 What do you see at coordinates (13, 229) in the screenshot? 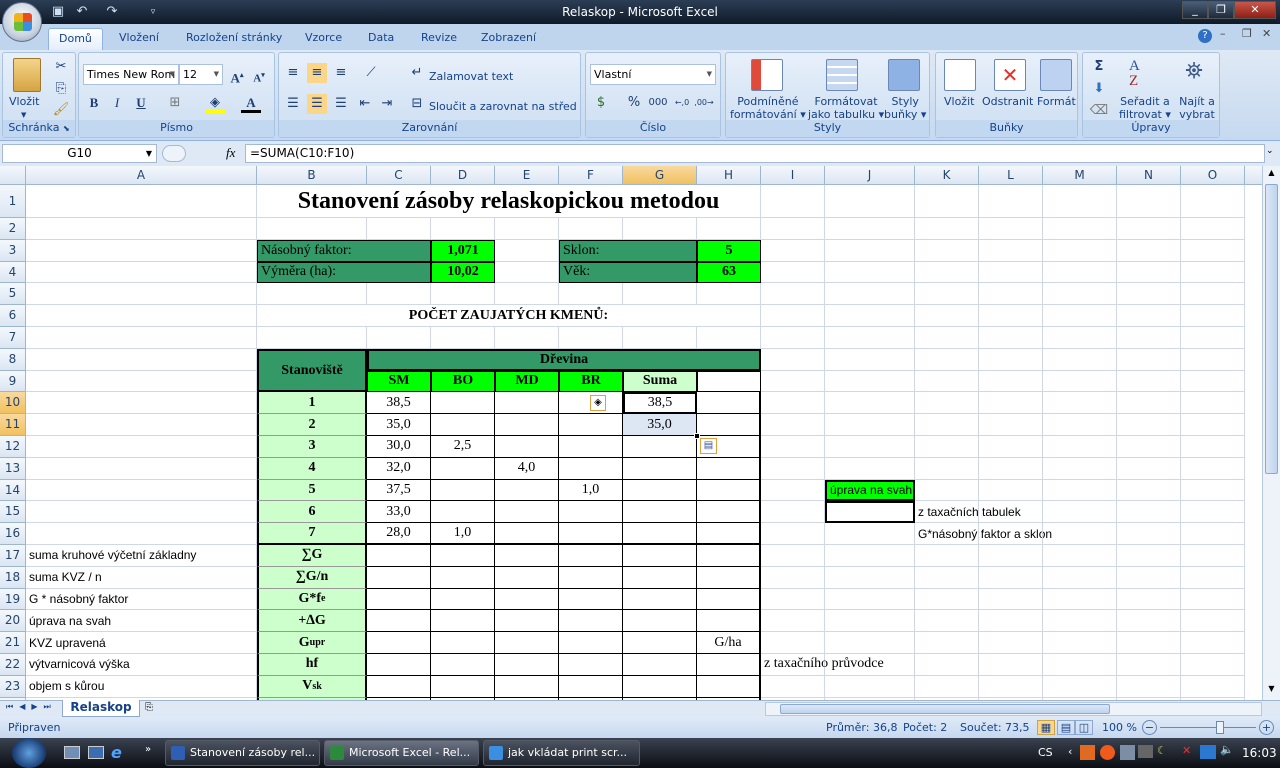
I see `row-header-2: 2` at bounding box center [13, 229].